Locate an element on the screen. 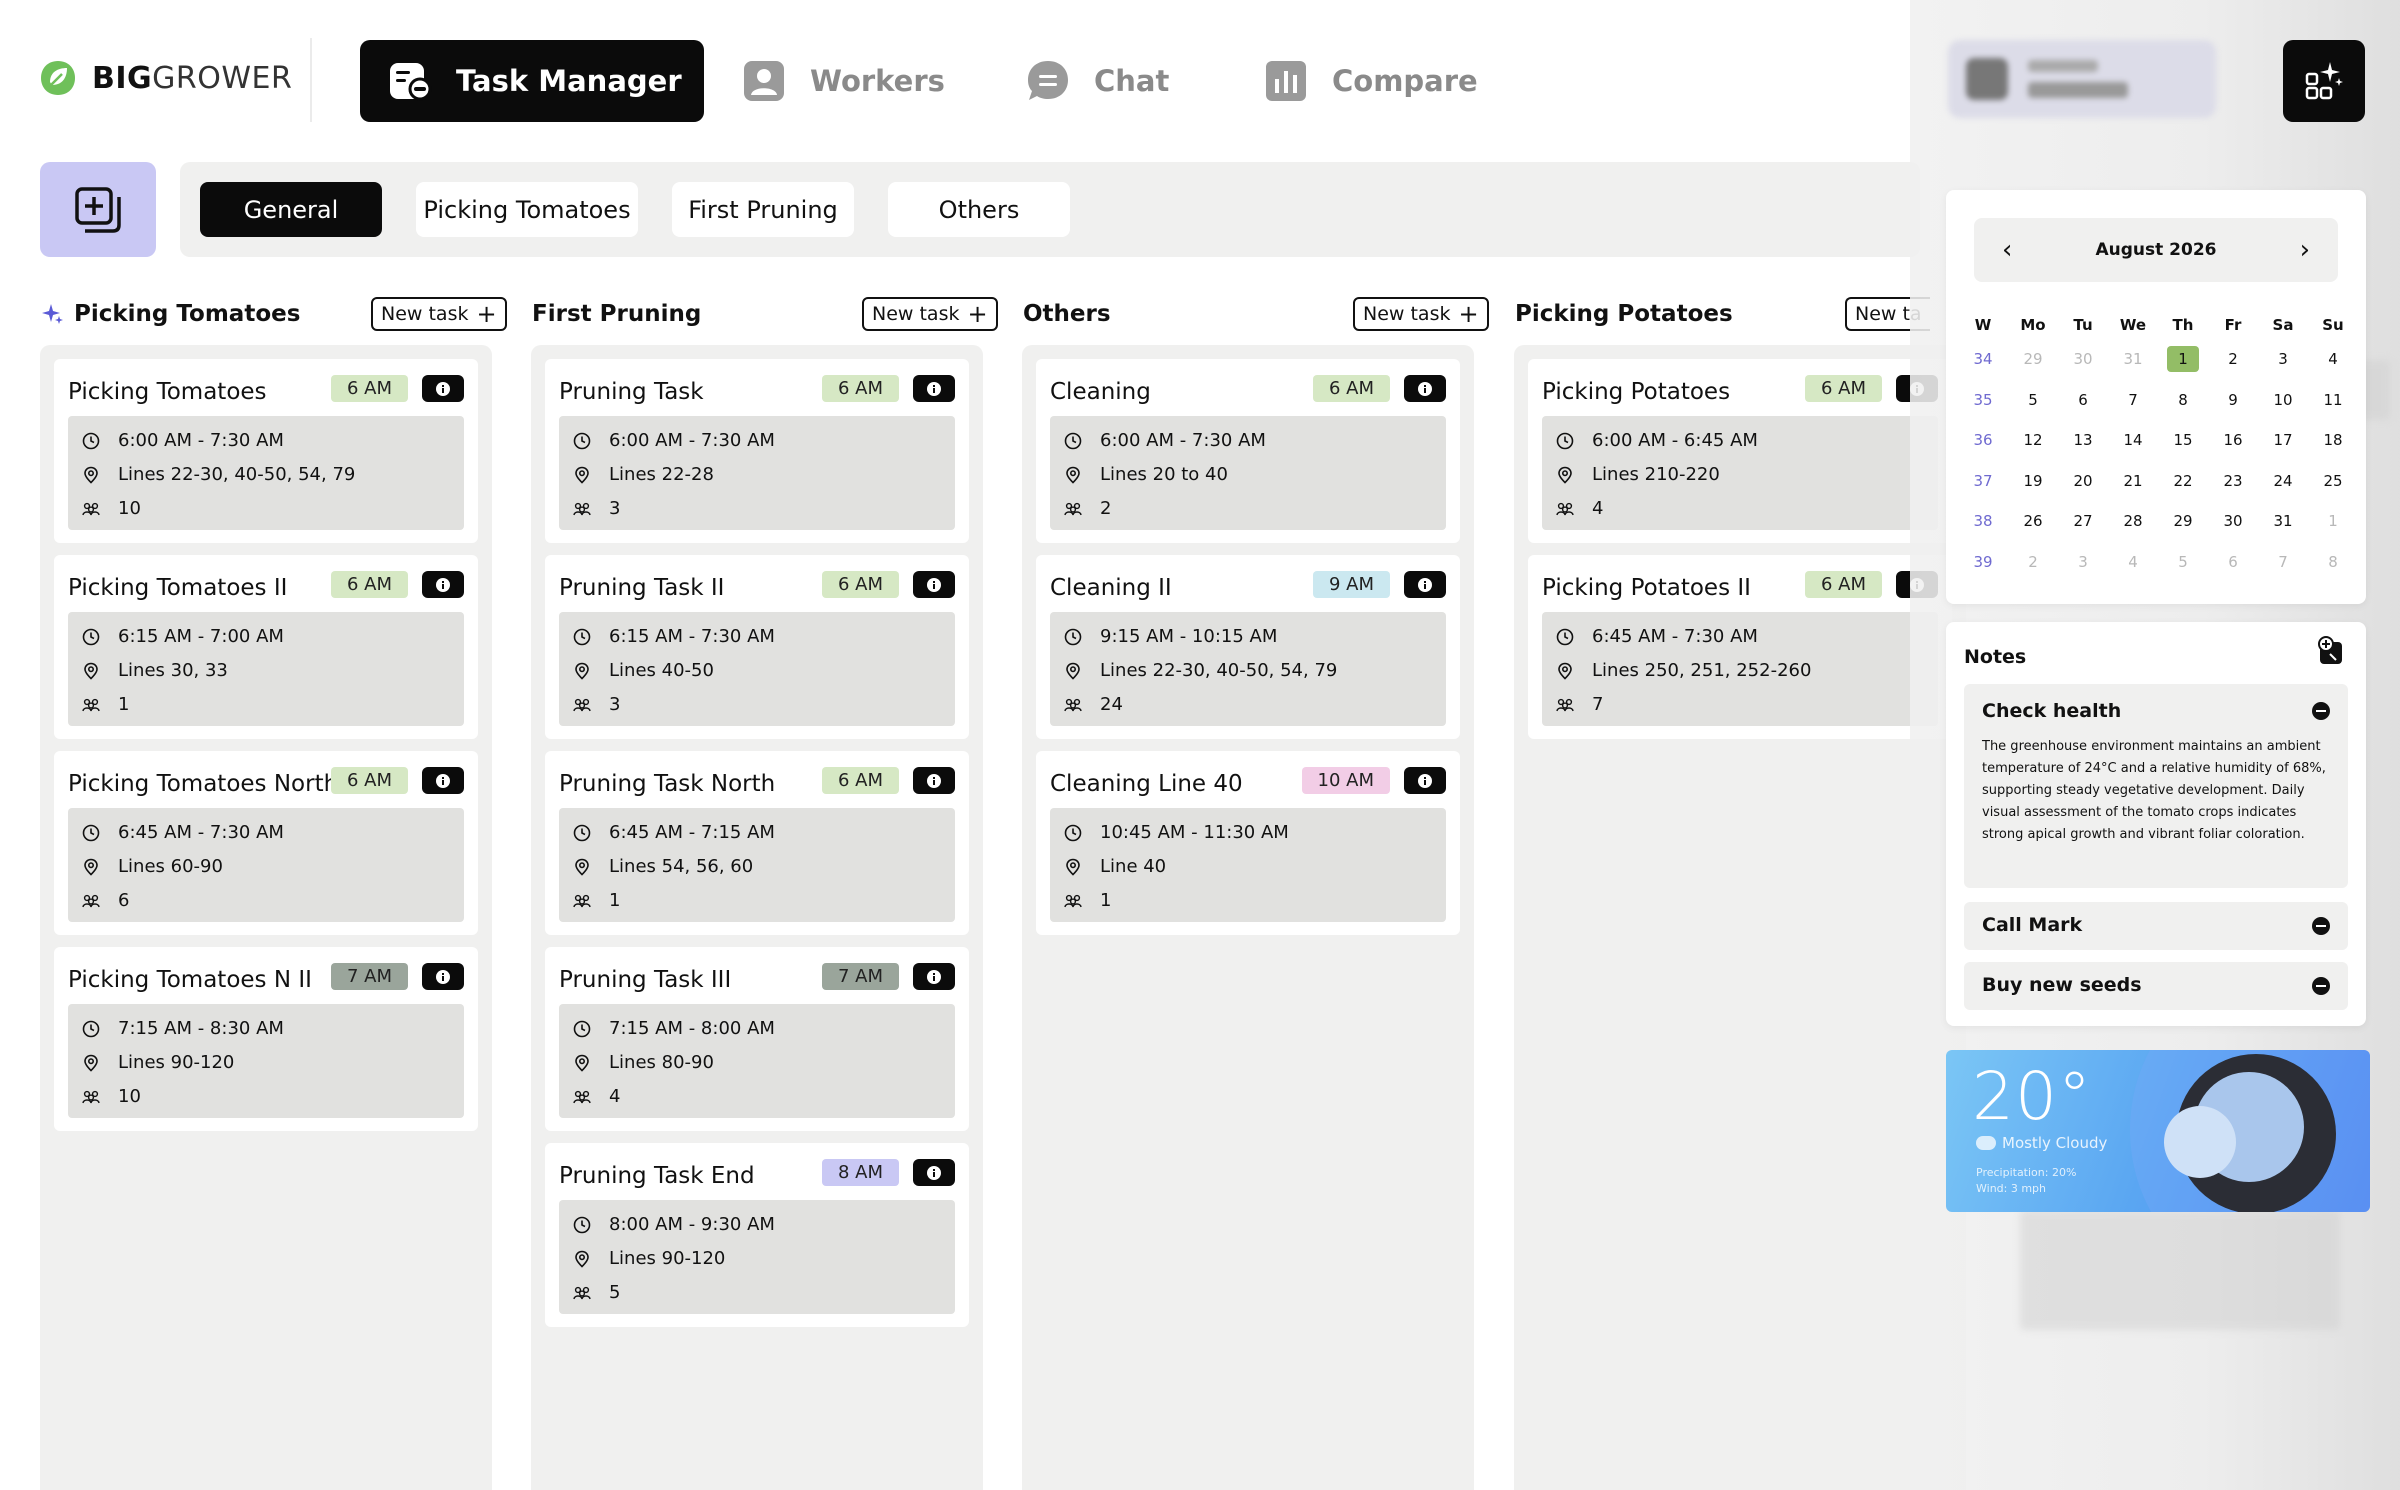 This screenshot has height=1490, width=2400. brand-logo: BIGGROWER is located at coordinates (165, 78).